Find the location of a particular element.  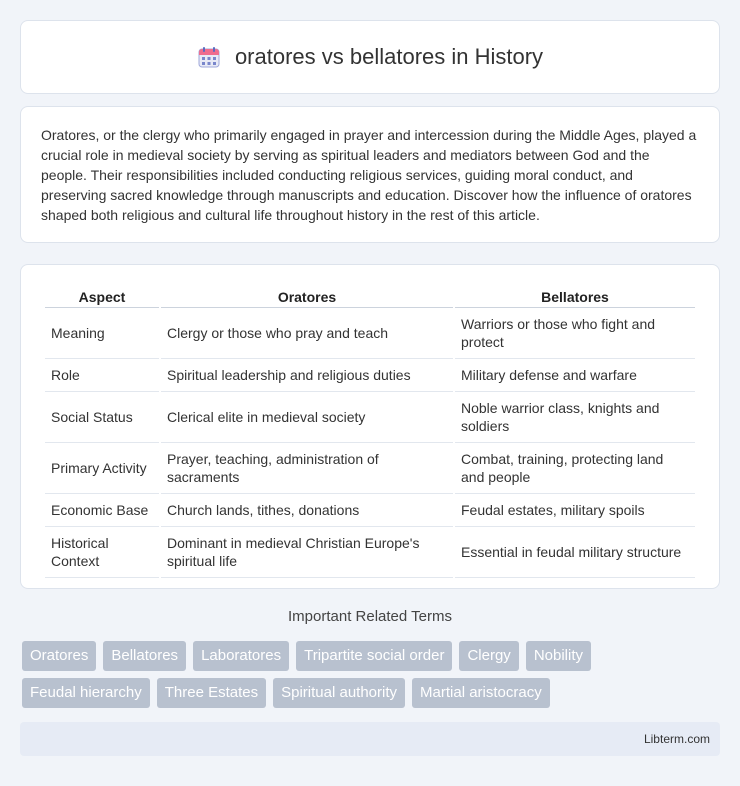

table-cell: Historical Context is located at coordinates (102, 552).